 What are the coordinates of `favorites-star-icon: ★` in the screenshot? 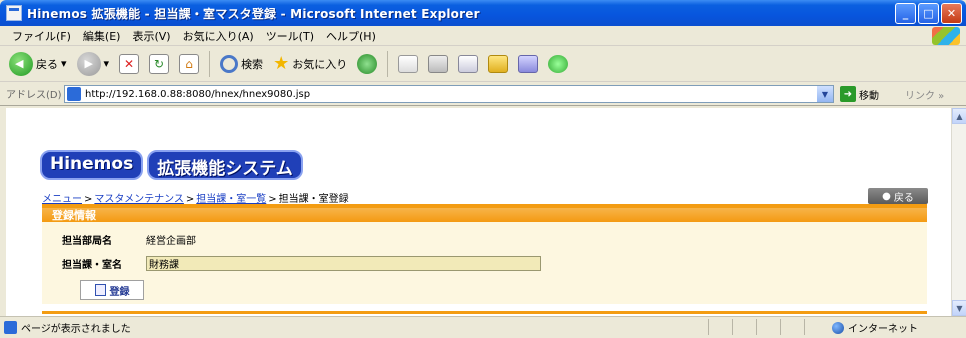 It's located at (281, 63).